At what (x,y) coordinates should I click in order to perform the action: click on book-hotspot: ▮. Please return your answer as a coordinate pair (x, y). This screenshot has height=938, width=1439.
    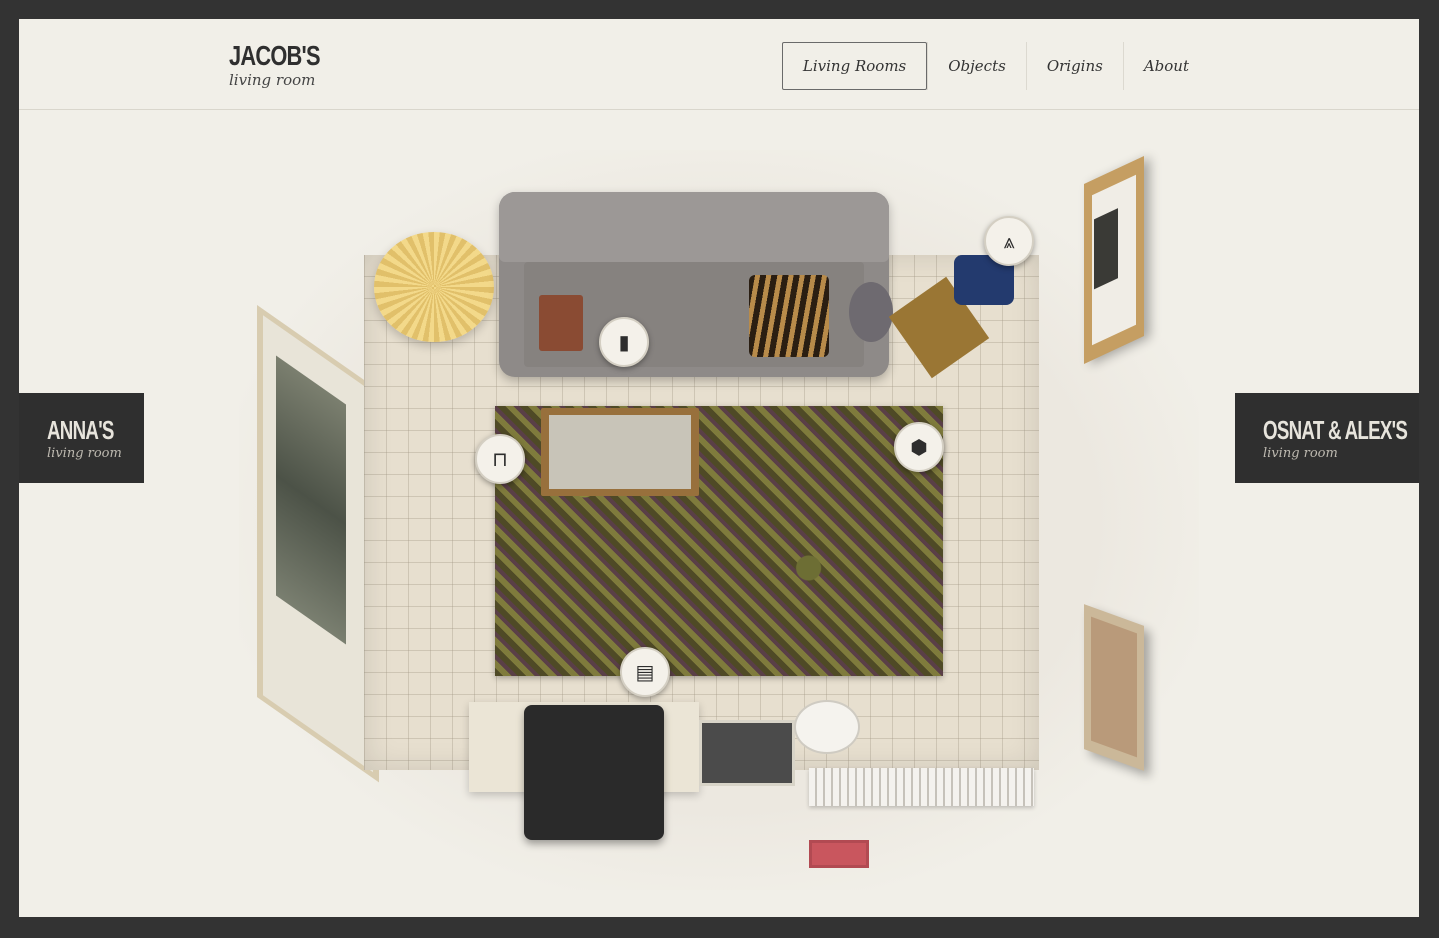
    Looking at the image, I should click on (624, 342).